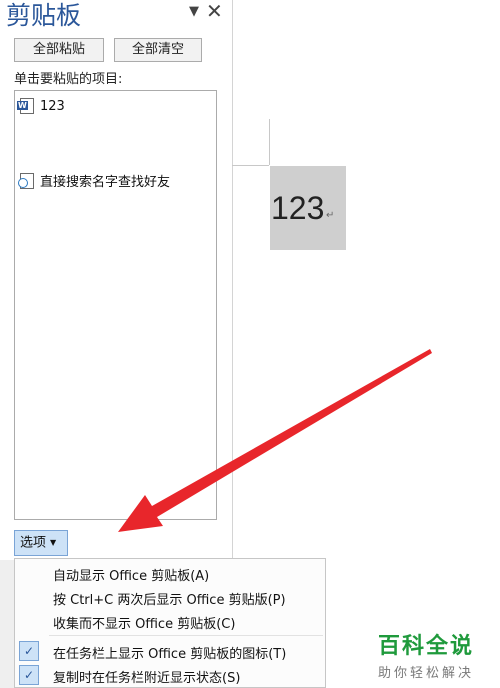 The width and height of the screenshot is (500, 688). I want to click on menu-item-collect-without-show: 收集而不显示 Office 剪贴板(C), so click(170, 621).